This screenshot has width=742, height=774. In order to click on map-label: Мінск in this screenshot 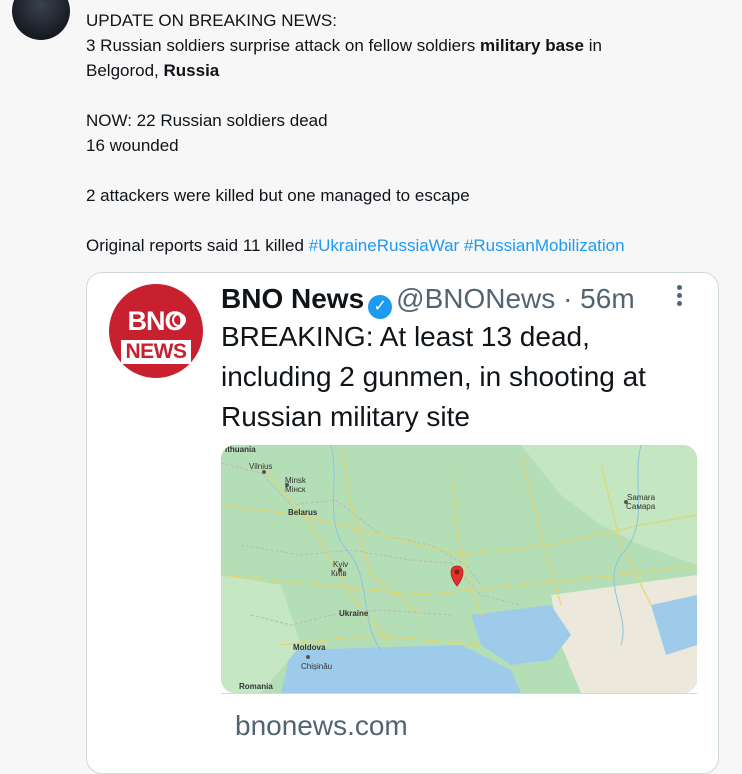, I will do `click(295, 489)`.